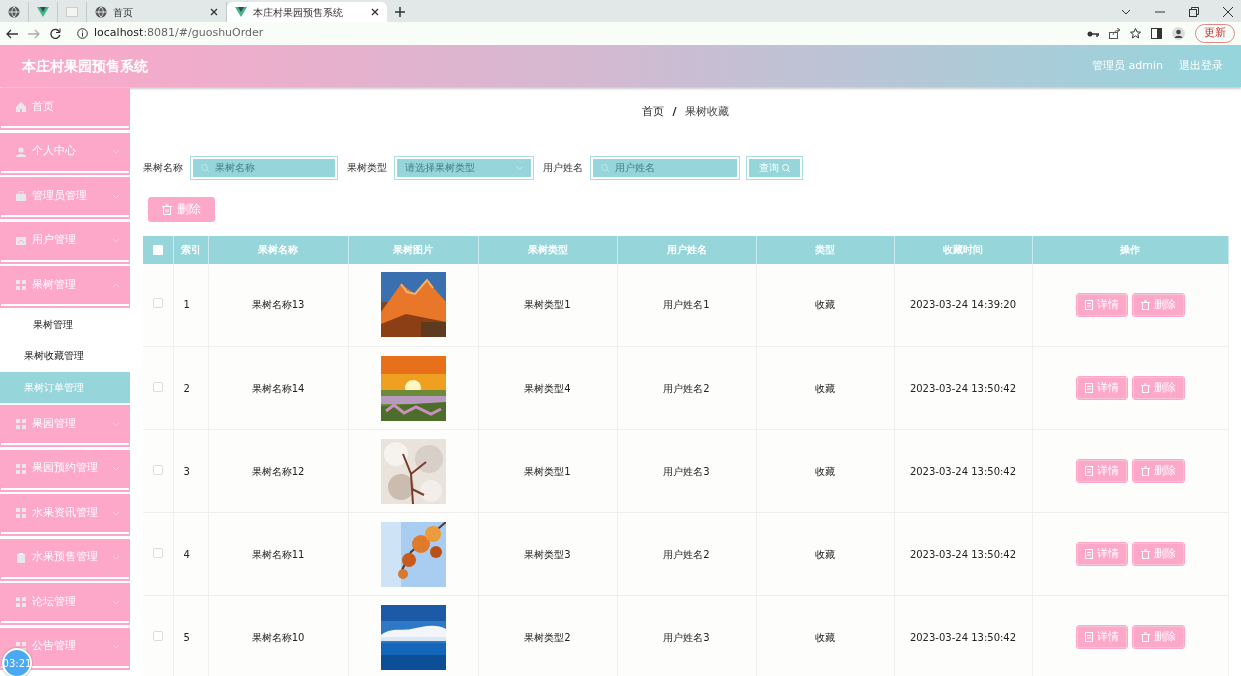 This screenshot has width=1241, height=676. Describe the element at coordinates (563, 168) in the screenshot. I see `filter-label: 用户姓名` at that location.